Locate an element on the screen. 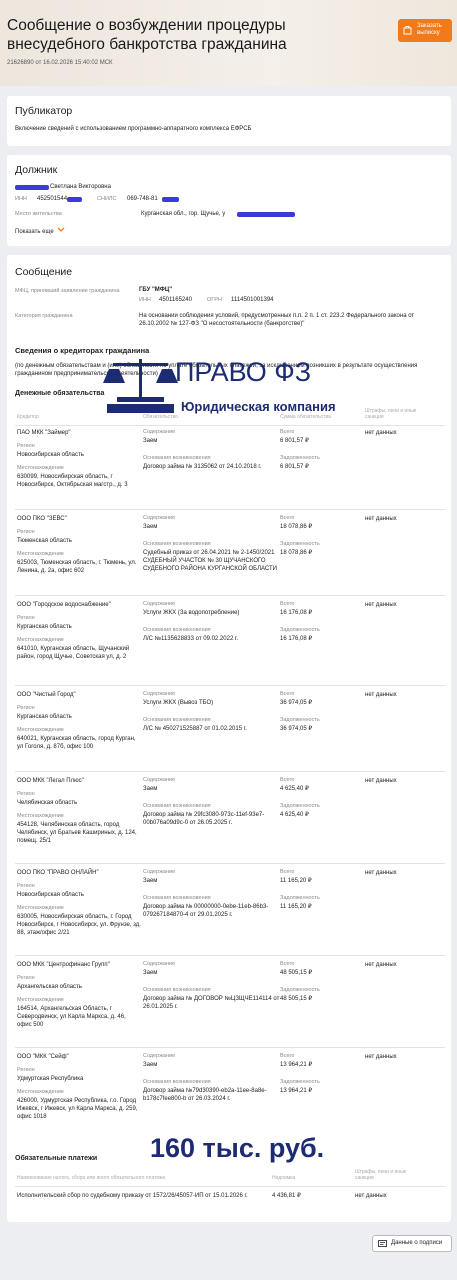 This screenshot has width=457, height=1280. obligation-total: 18 078,86 ₽ is located at coordinates (296, 527).